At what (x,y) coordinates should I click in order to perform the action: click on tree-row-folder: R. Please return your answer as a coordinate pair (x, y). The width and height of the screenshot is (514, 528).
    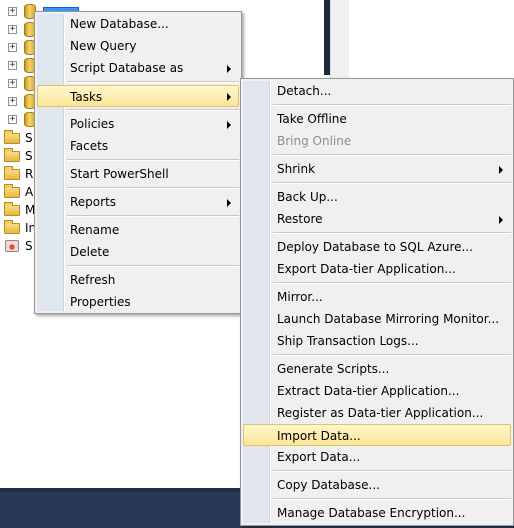
    Looking at the image, I should click on (17, 174).